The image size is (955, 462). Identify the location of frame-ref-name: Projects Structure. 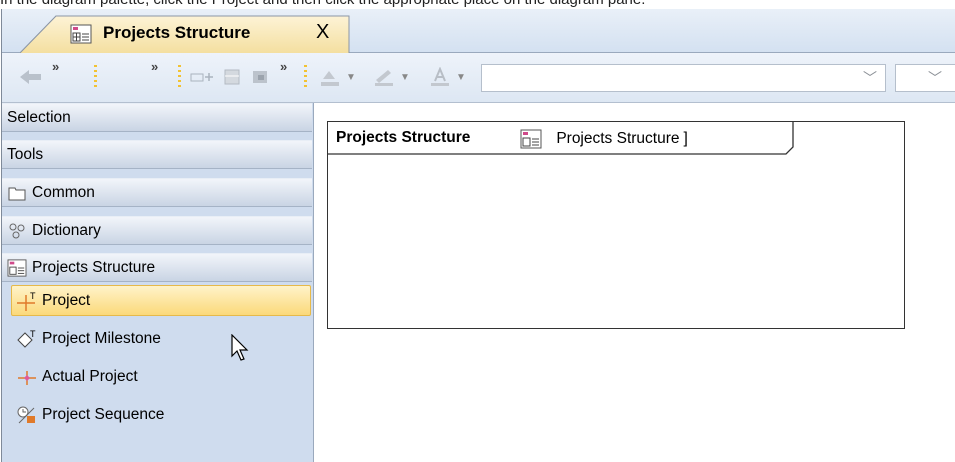
(618, 138).